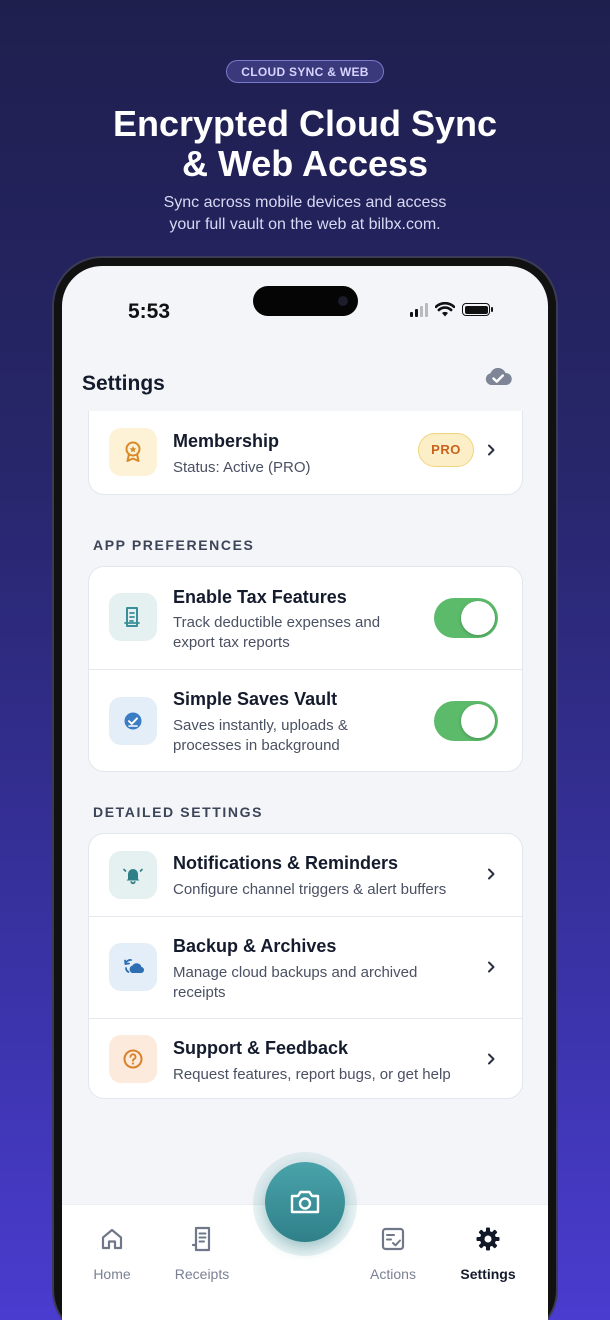 The image size is (610, 1320). I want to click on home-icon, so click(112, 1239).